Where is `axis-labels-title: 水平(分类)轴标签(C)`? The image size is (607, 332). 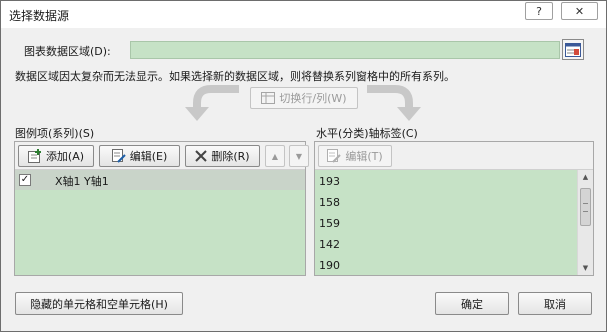 axis-labels-title: 水平(分类)轴标签(C) is located at coordinates (367, 133).